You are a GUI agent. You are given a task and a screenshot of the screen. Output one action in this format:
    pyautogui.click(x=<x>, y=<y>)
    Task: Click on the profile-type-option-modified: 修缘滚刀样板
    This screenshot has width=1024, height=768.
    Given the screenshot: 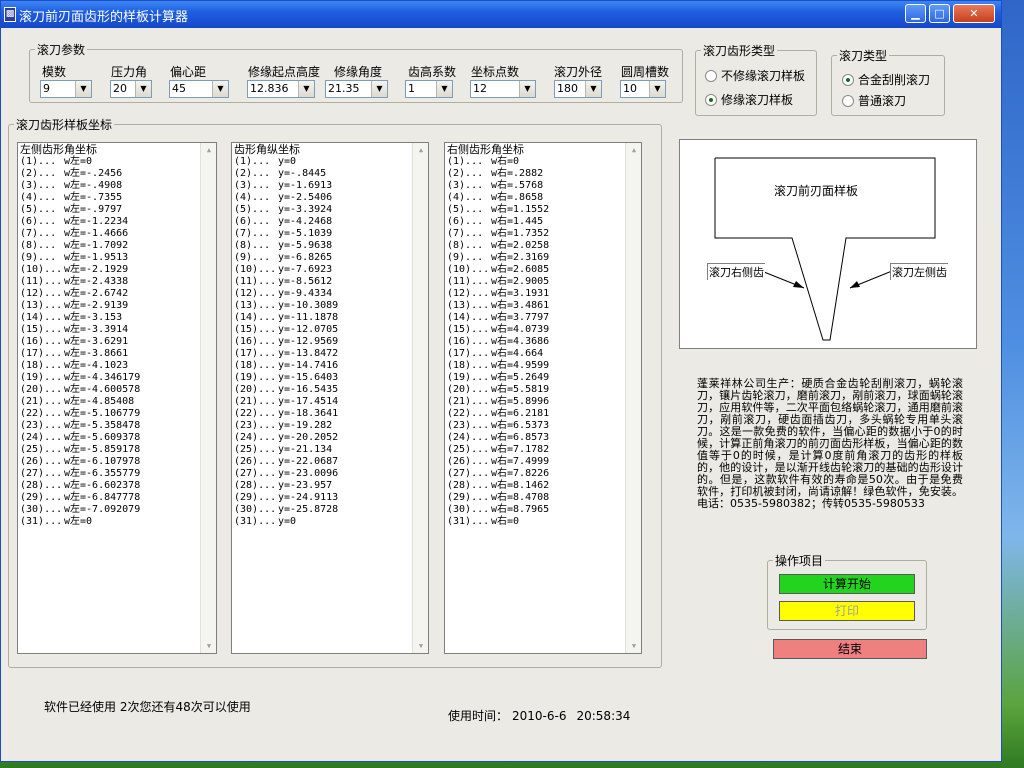 What is the action you would take?
    pyautogui.click(x=749, y=99)
    